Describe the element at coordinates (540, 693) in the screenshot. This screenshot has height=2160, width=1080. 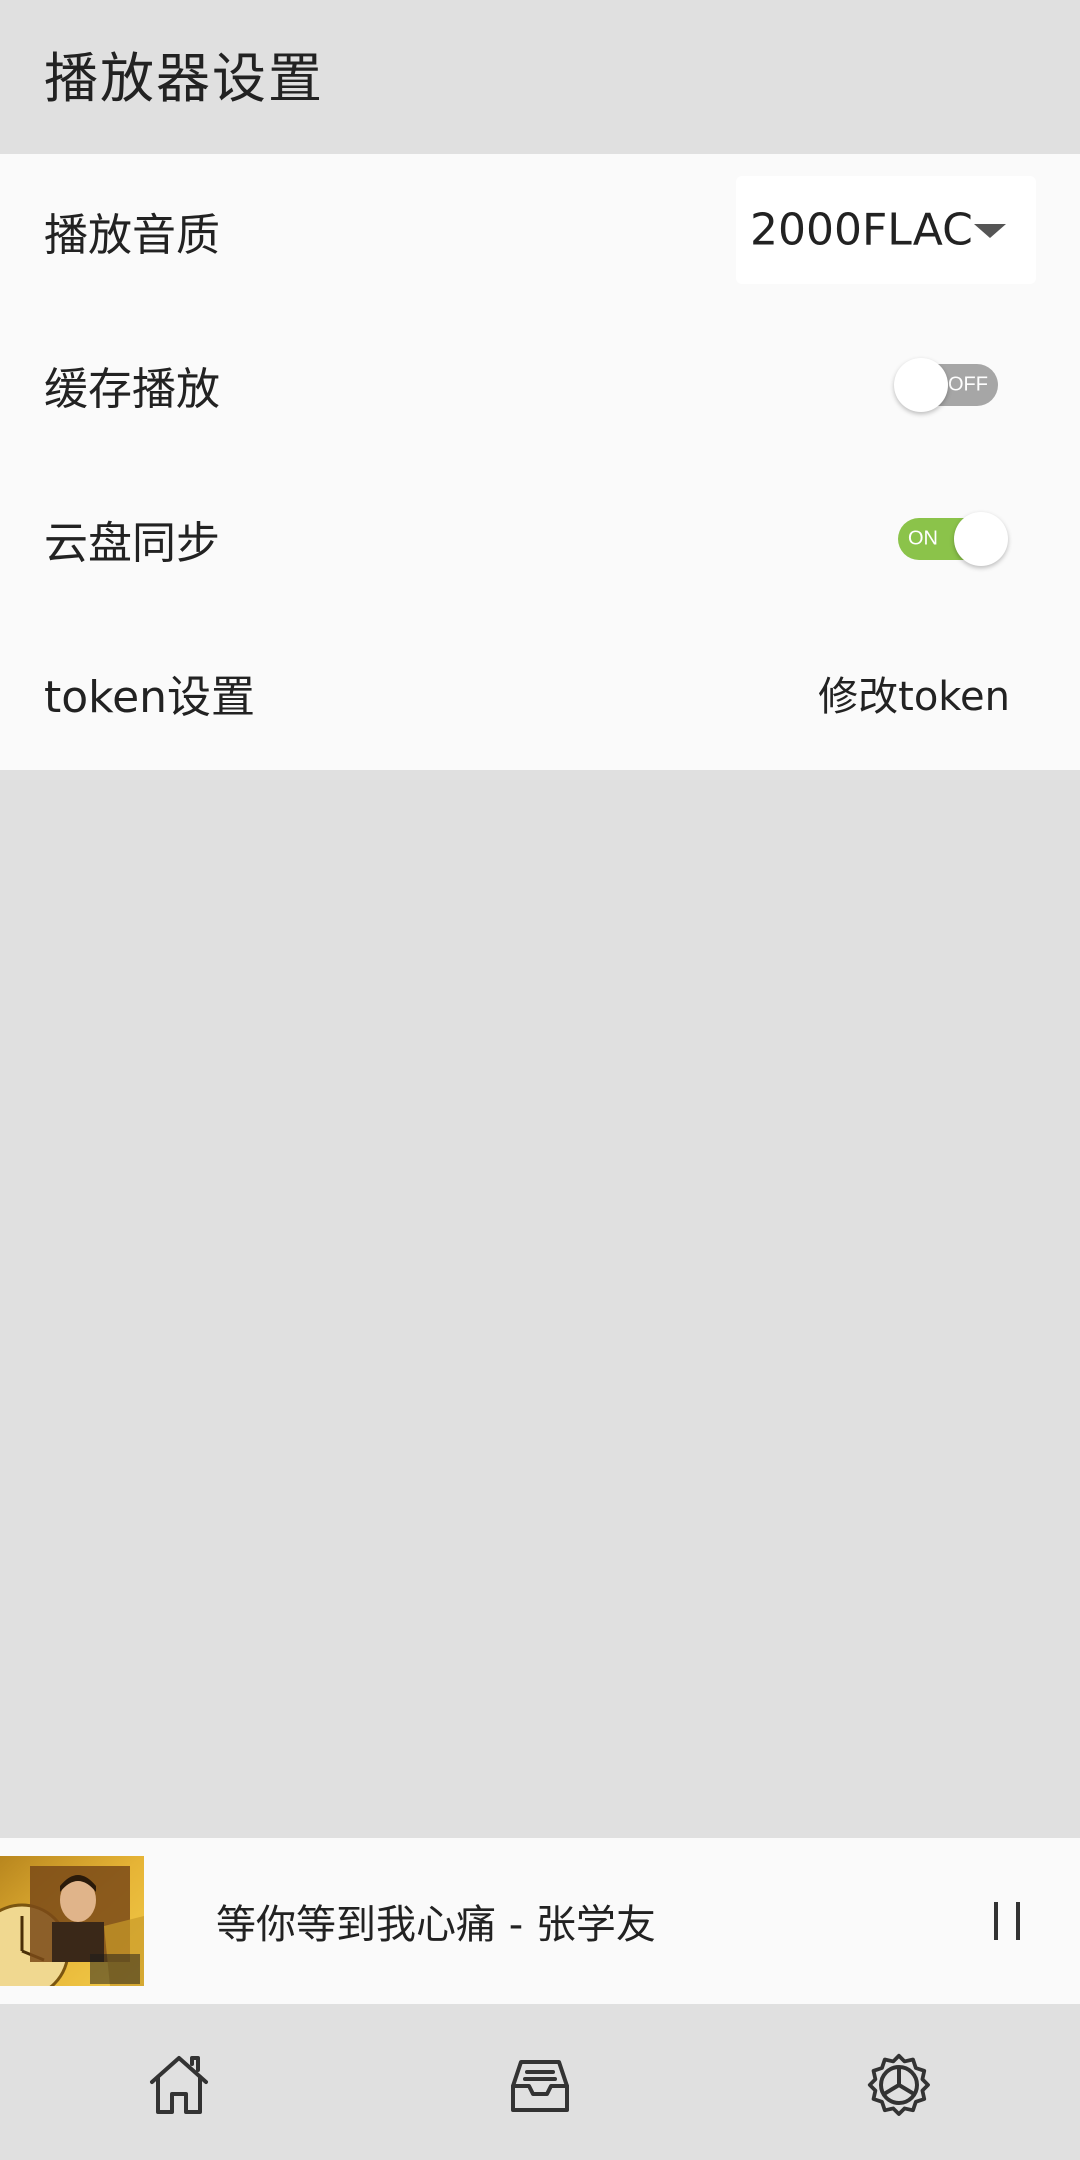
I see `setting-row-token: token设置 修改token` at that location.